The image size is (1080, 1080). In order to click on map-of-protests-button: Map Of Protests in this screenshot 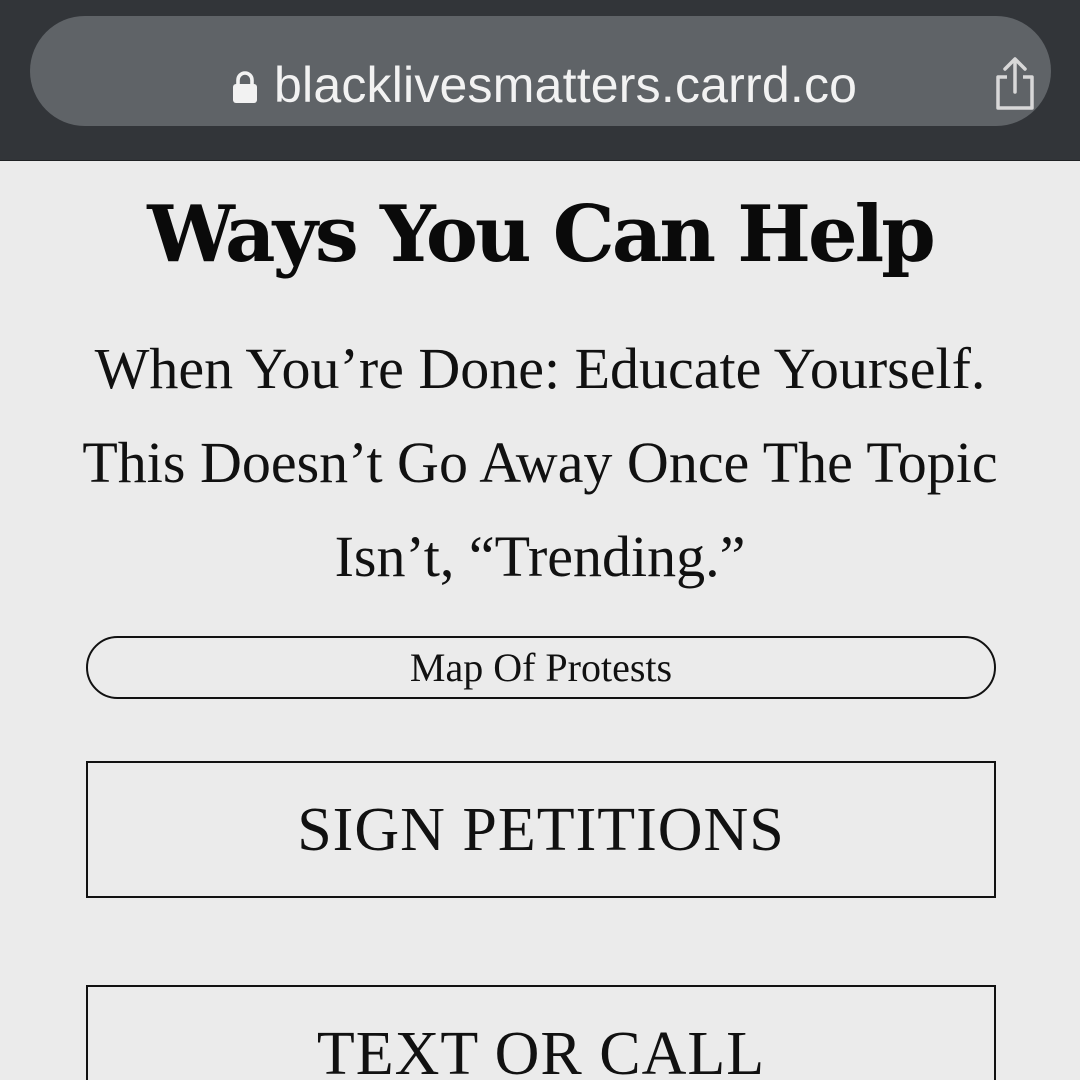, I will do `click(541, 667)`.